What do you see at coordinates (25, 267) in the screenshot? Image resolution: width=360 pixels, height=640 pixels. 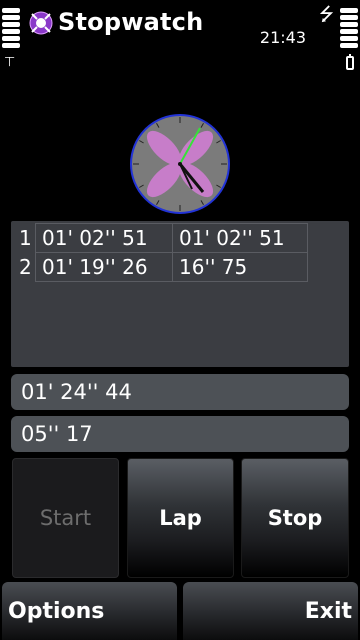 I see `lap-index: 2` at bounding box center [25, 267].